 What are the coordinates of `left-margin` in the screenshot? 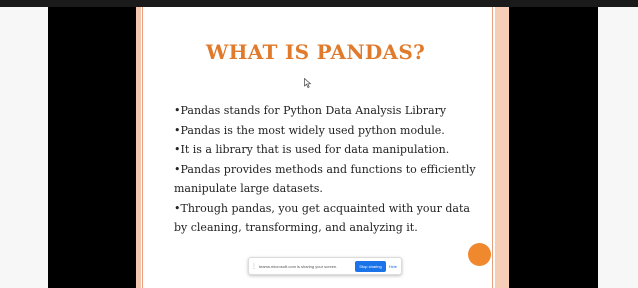 It's located at (24, 147).